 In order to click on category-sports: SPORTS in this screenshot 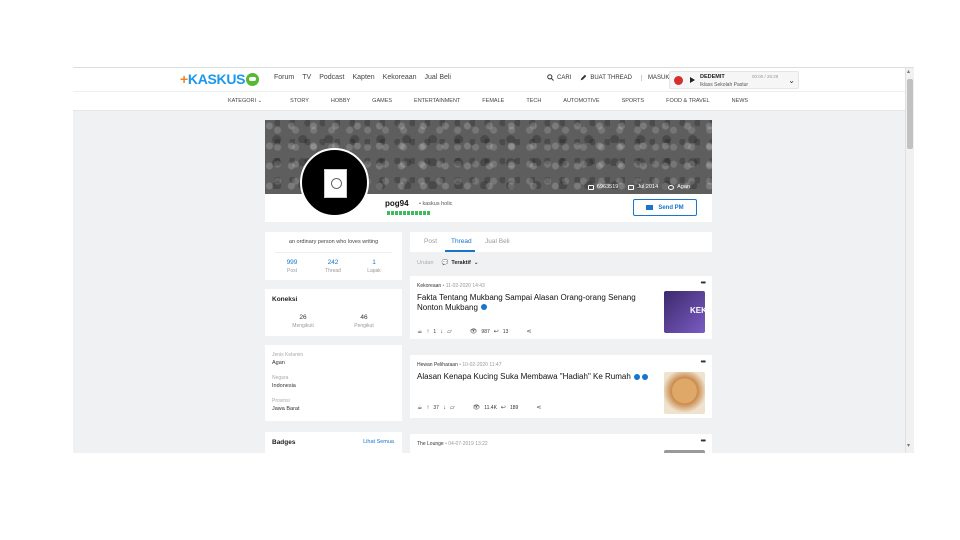, I will do `click(633, 101)`.